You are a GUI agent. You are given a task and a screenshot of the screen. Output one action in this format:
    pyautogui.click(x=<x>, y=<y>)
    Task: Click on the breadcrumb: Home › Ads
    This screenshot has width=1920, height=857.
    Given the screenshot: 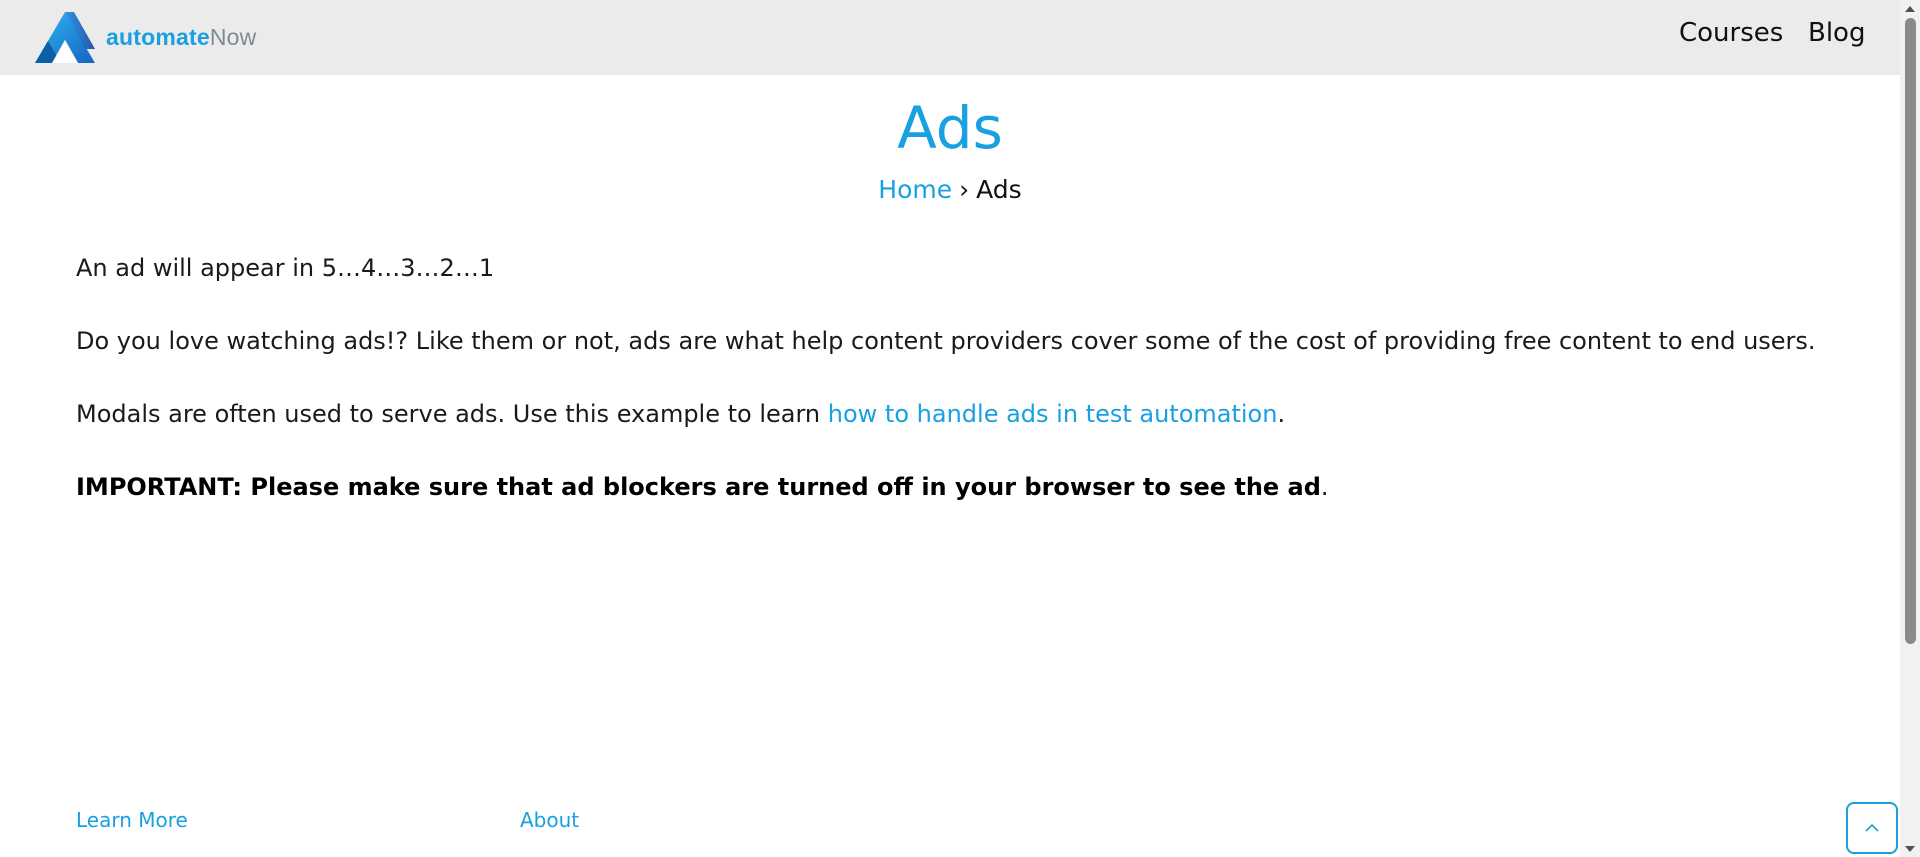 What is the action you would take?
    pyautogui.click(x=950, y=190)
    